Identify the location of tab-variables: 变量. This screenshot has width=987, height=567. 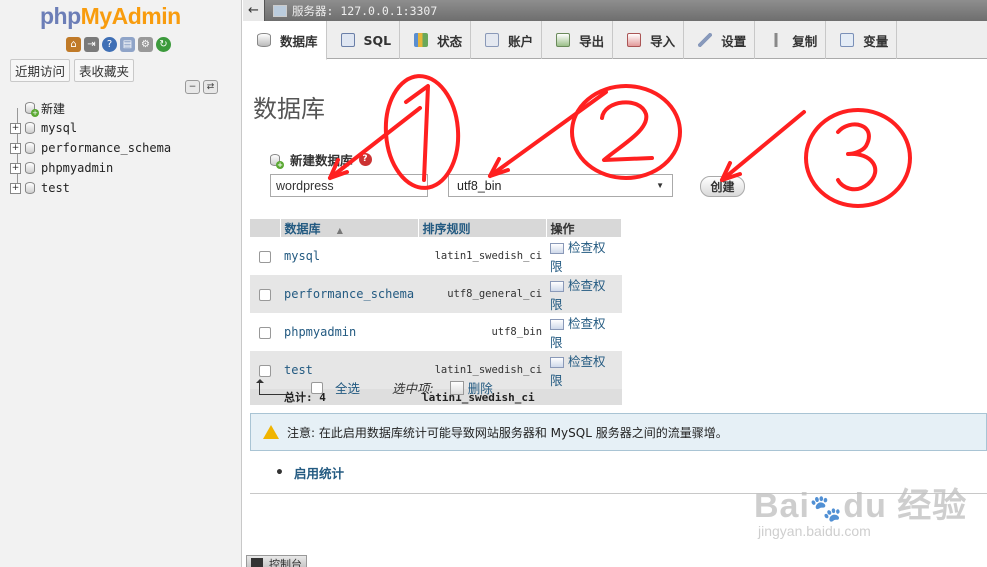
(862, 40).